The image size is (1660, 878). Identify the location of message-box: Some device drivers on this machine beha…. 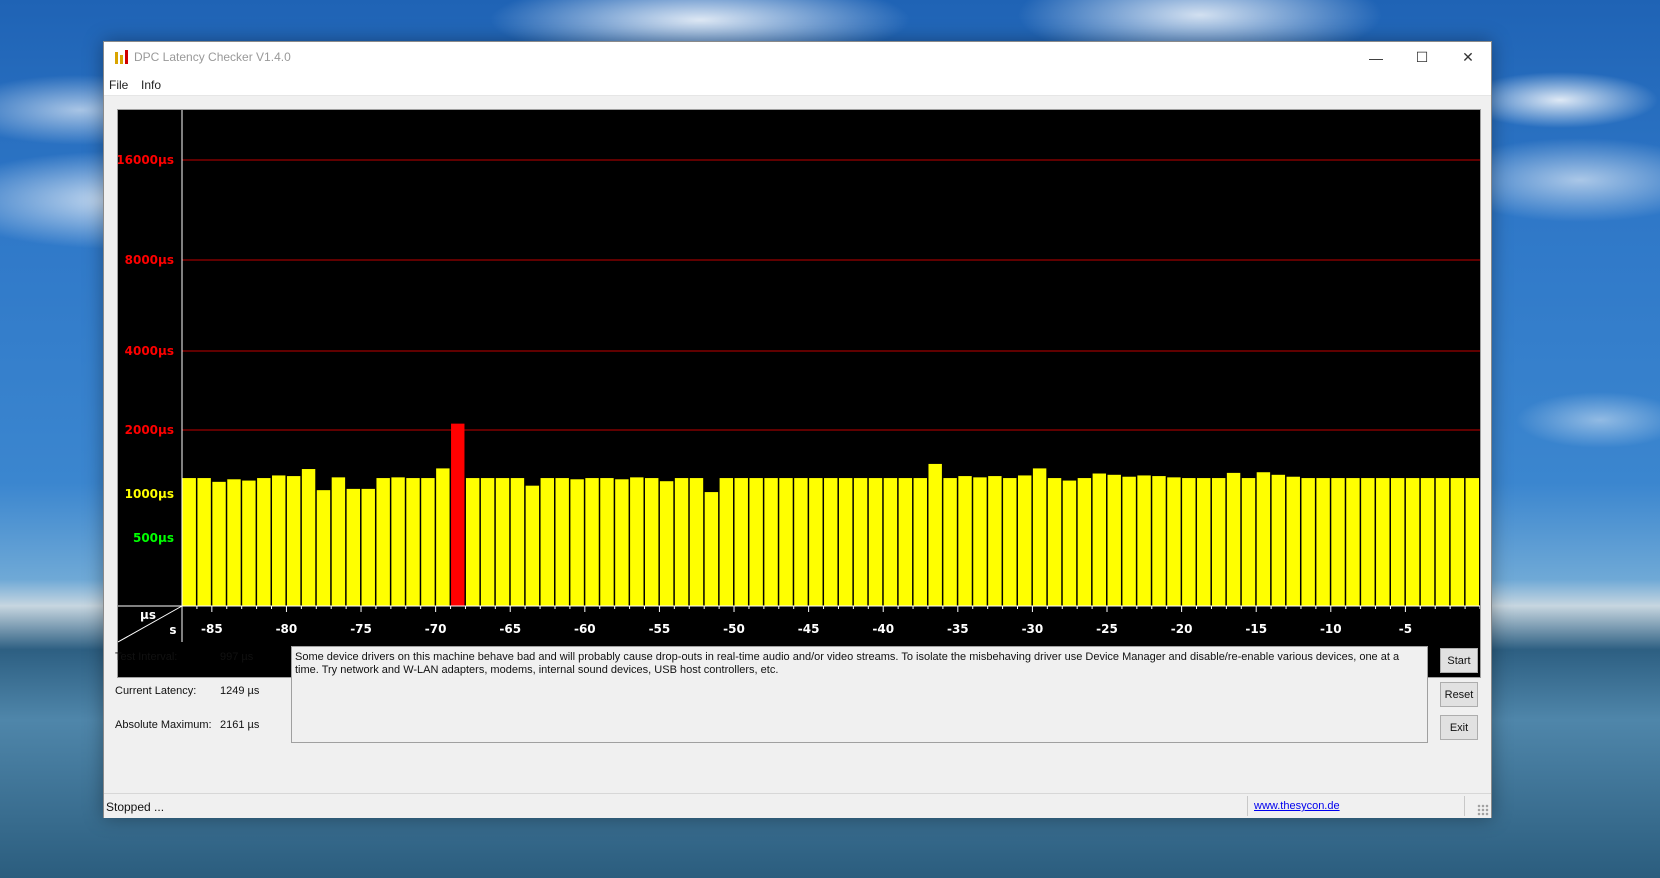
(859, 694).